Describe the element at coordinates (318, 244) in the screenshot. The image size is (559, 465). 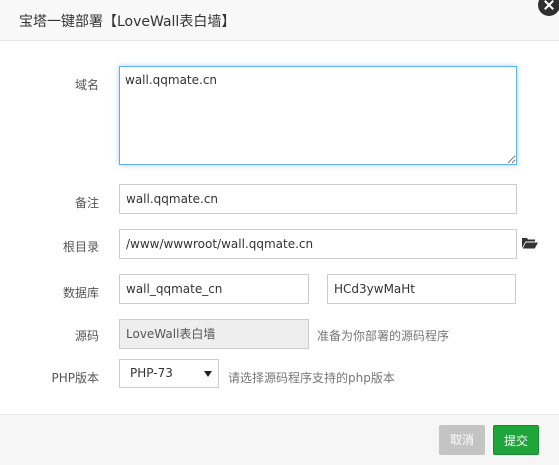
I see `root-dir-input: /www/wwwroot/wall.qqmate.cn` at that location.